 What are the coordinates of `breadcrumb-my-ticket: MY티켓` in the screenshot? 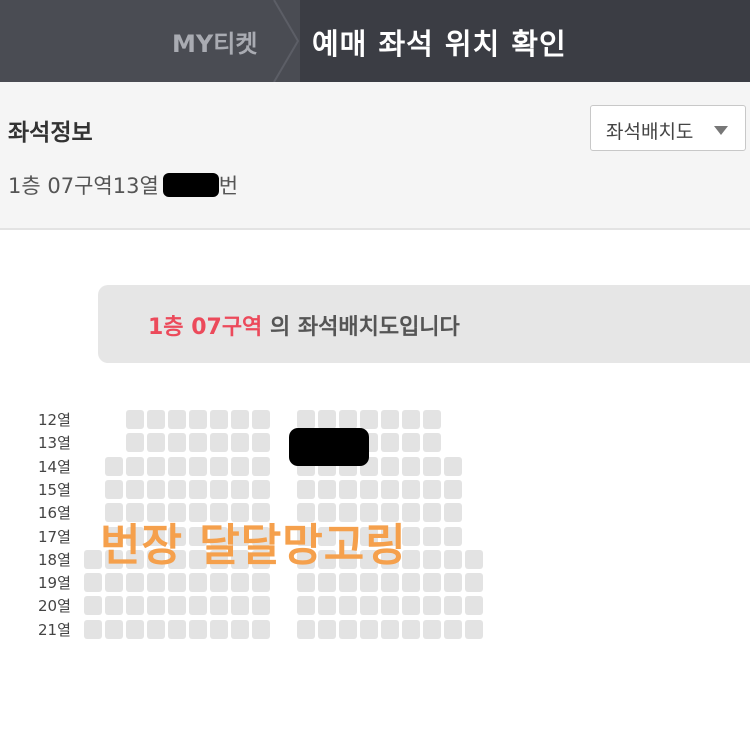 It's located at (214, 41).